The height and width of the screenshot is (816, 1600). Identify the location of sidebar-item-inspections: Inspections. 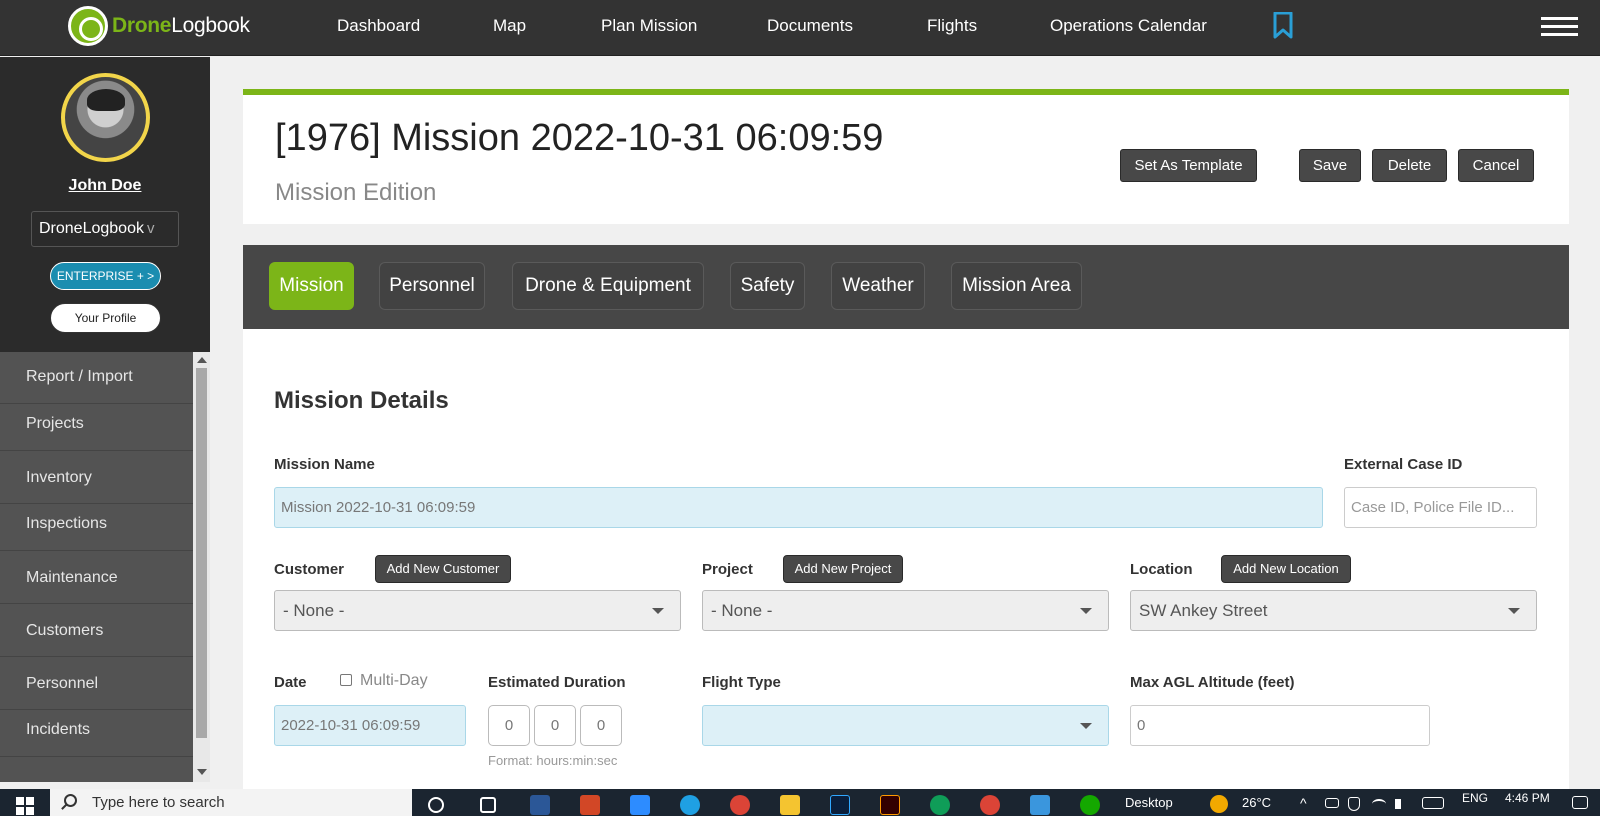
(96, 527).